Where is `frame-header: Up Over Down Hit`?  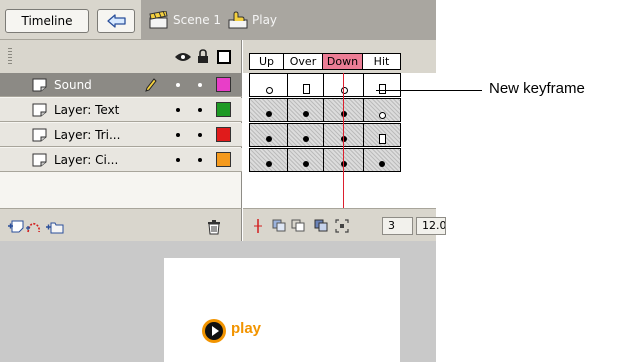 frame-header: Up Over Down Hit is located at coordinates (339, 56).